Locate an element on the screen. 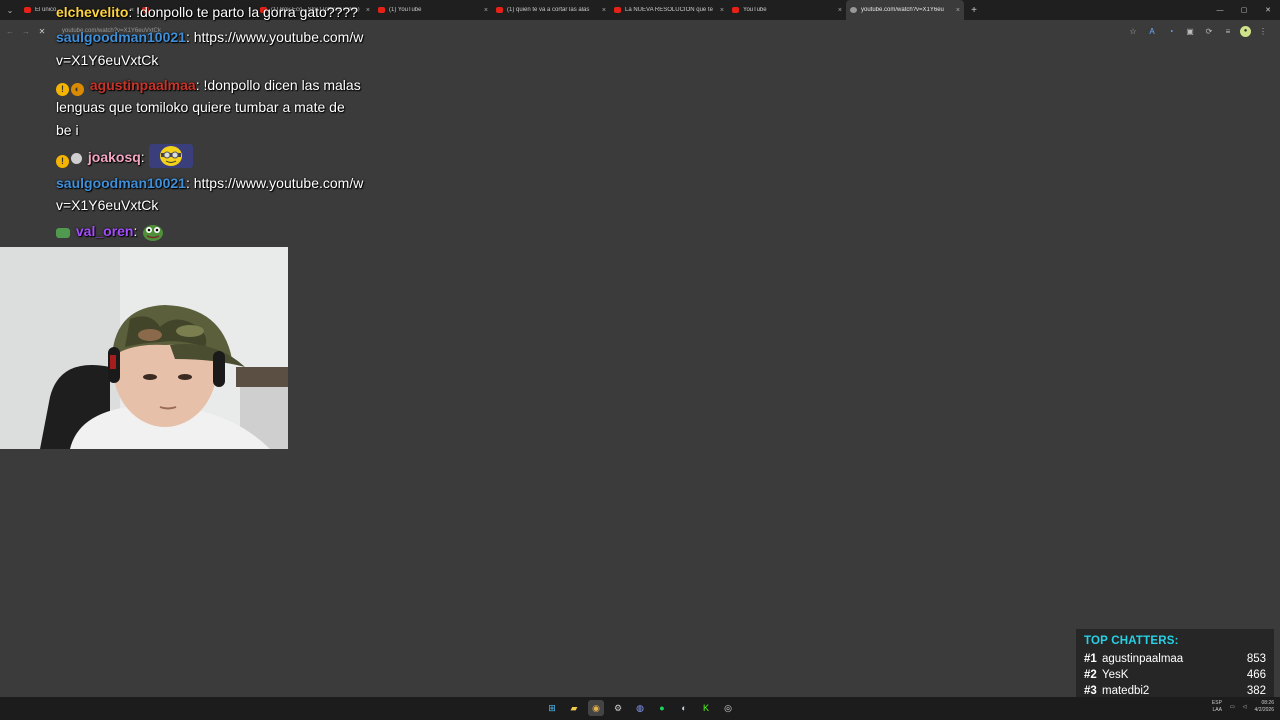 This screenshot has height=720, width=1280. forward-arrow-icon: → is located at coordinates (26, 31).